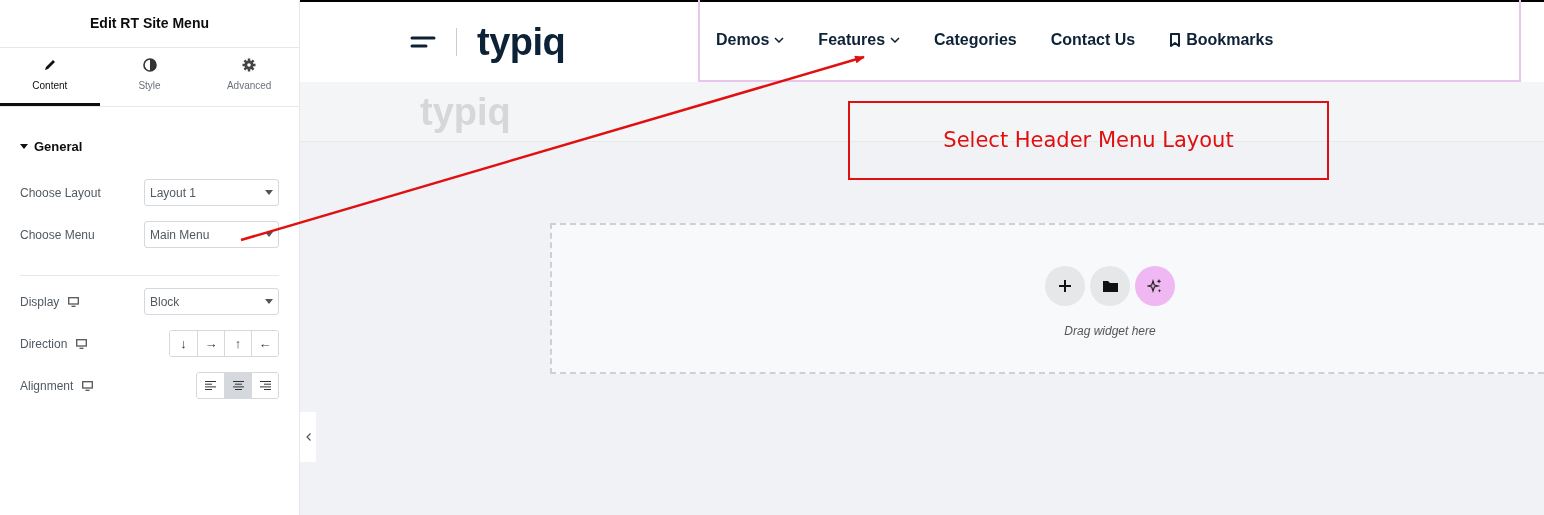  I want to click on field-label: Choose Layout, so click(60, 193).